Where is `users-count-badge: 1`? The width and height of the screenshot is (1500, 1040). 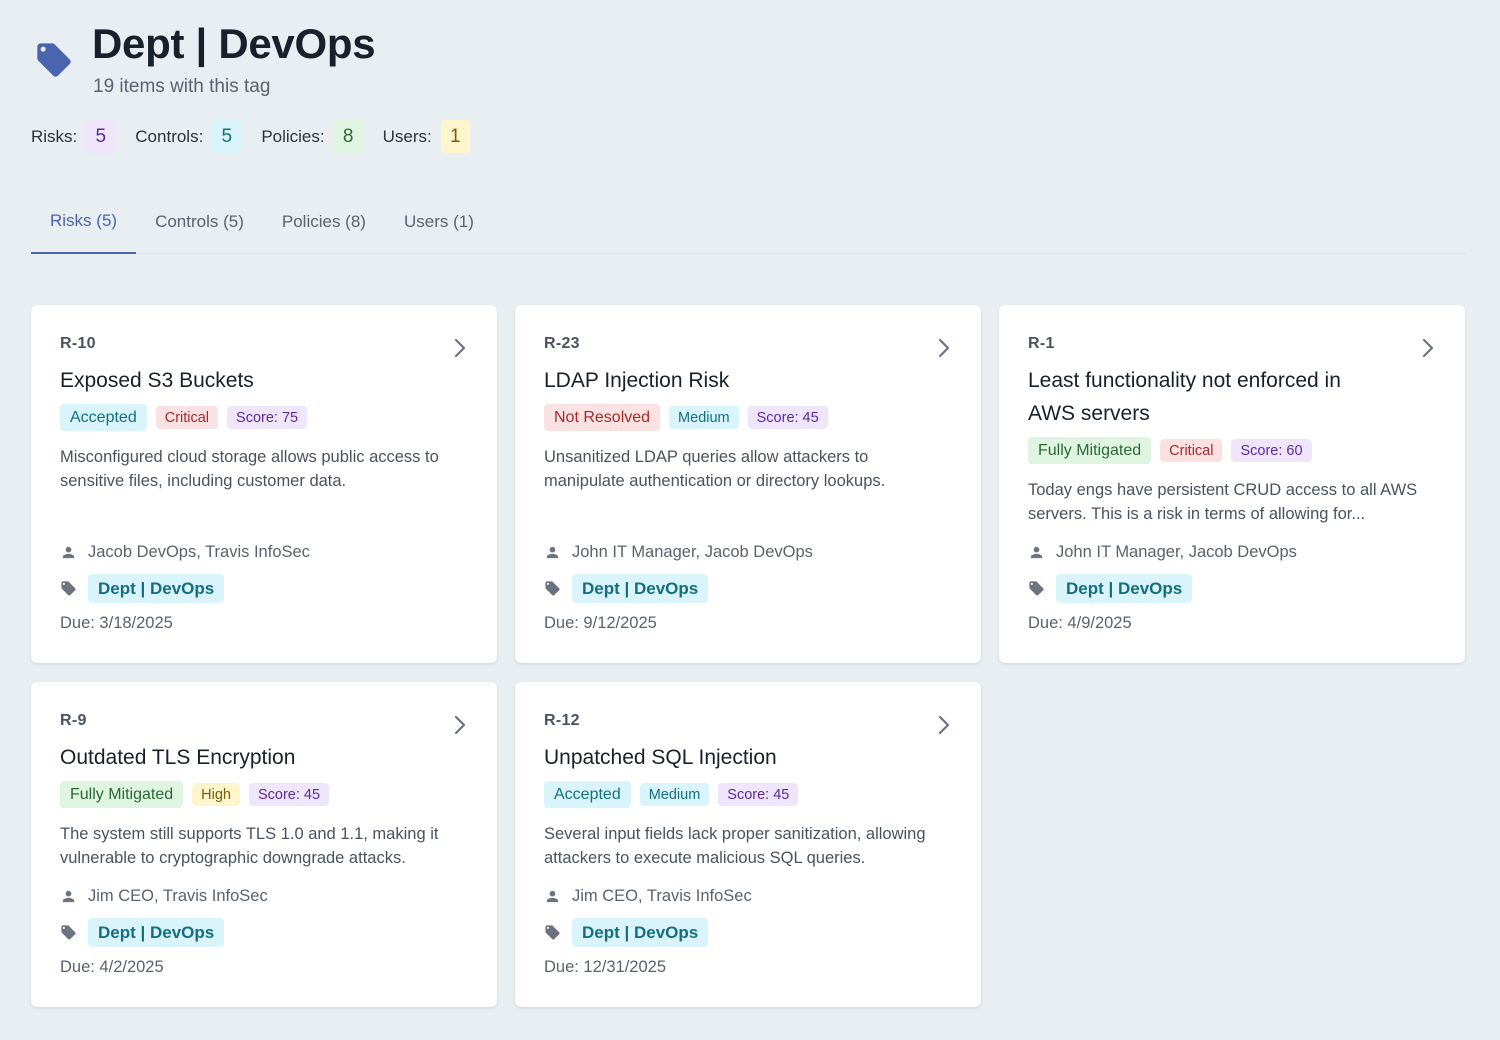
users-count-badge: 1 is located at coordinates (455, 136).